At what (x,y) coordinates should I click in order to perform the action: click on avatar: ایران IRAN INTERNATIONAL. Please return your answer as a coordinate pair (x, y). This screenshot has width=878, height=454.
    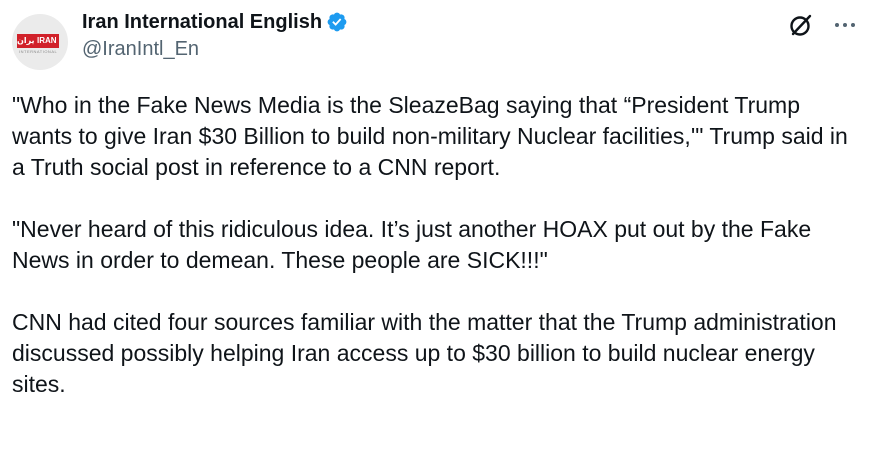
    Looking at the image, I should click on (40, 42).